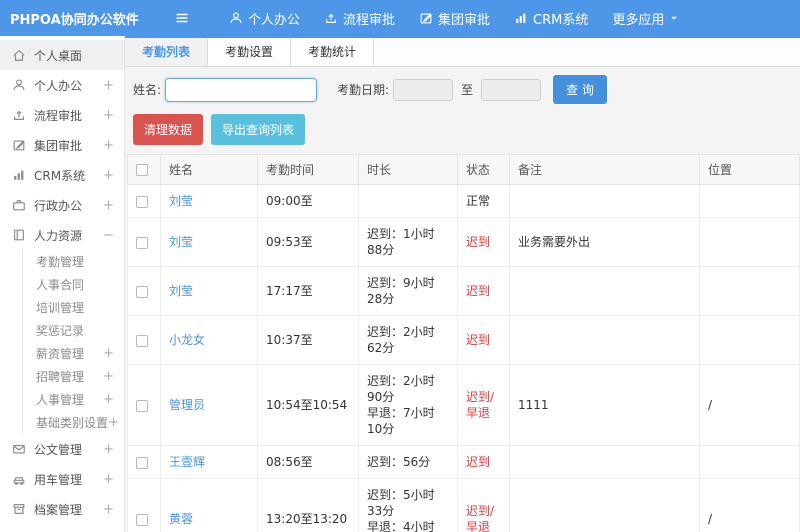 This screenshot has width=800, height=532. Describe the element at coordinates (363, 90) in the screenshot. I see `date-filter-label: 考勤日期:` at that location.